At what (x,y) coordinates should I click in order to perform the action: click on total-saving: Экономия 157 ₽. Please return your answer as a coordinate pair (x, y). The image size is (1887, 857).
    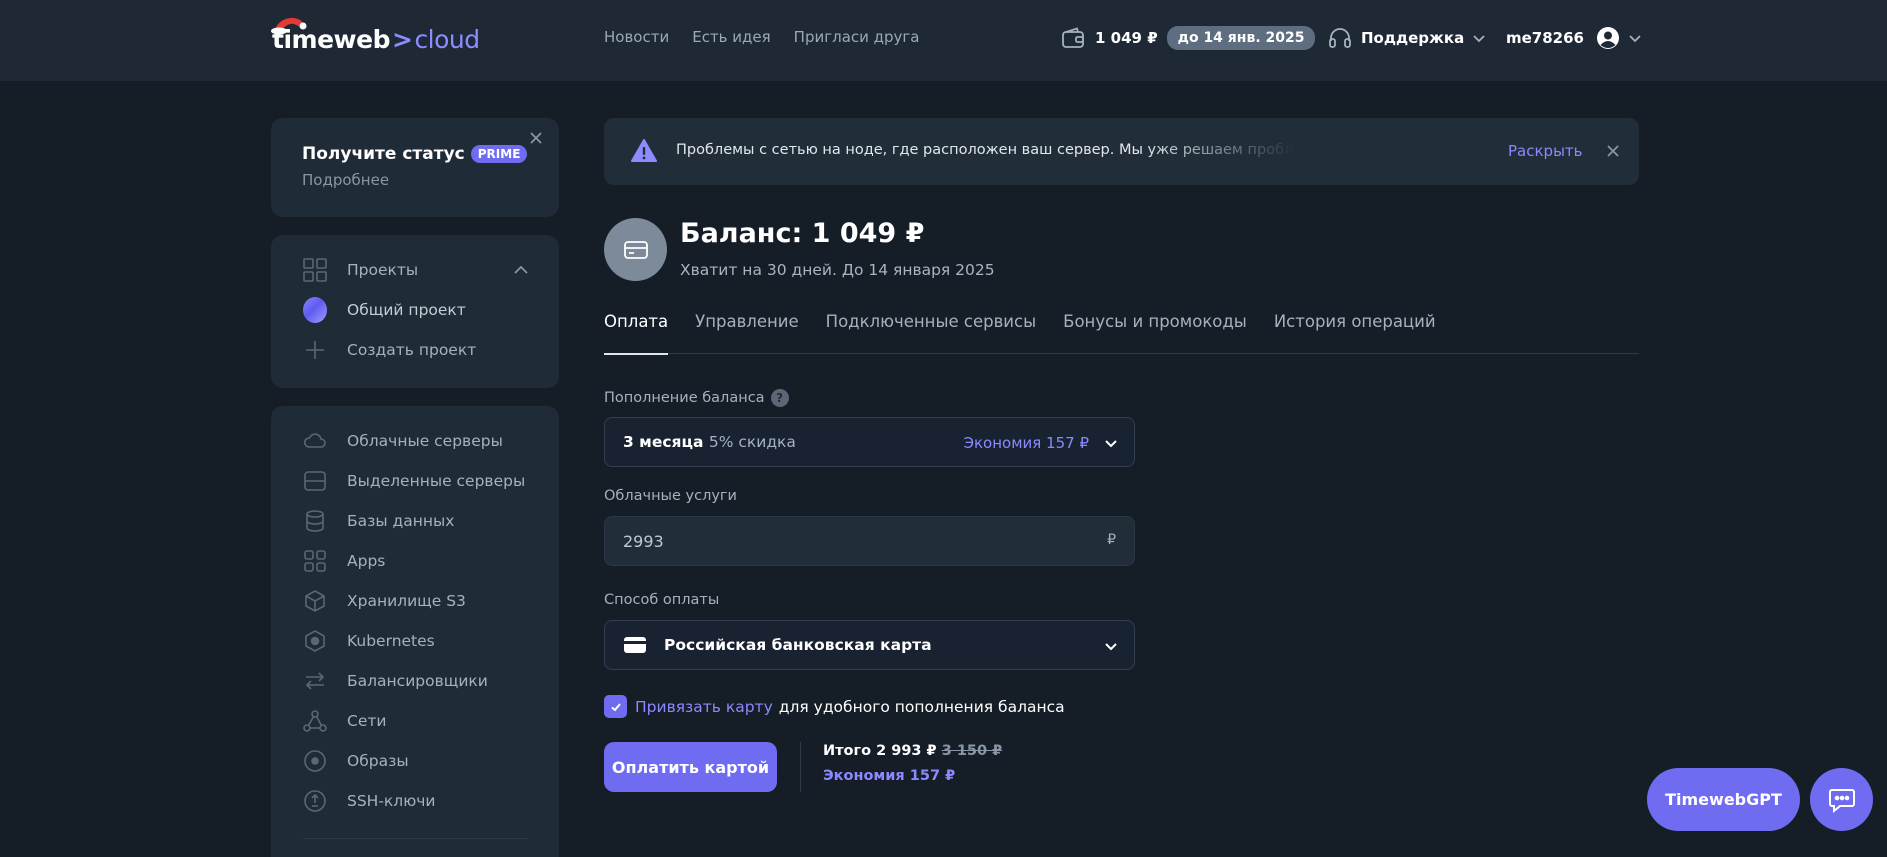
    Looking at the image, I should click on (889, 776).